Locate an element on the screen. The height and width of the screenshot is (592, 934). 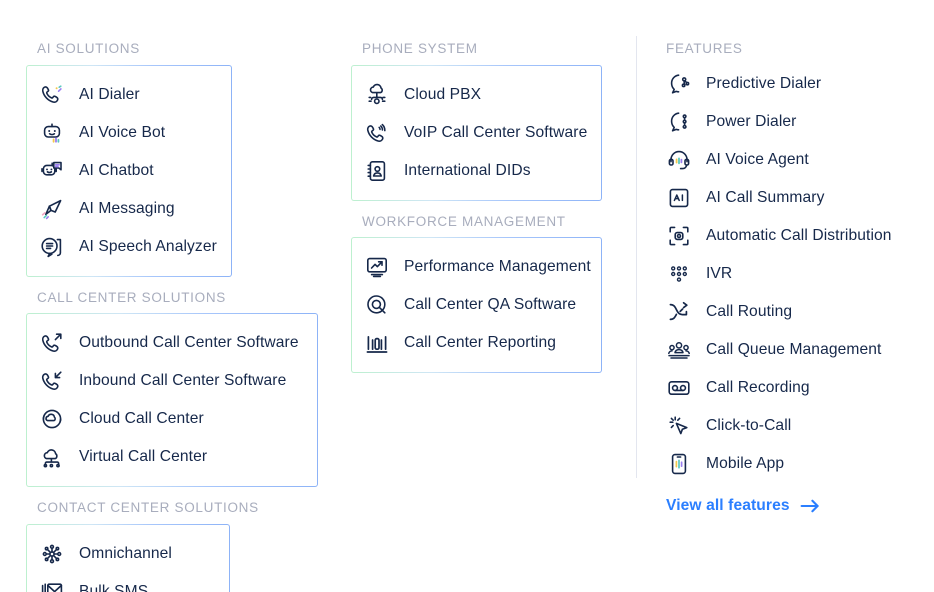
feature-item-call-recording: Call Recording is located at coordinates (793, 388).